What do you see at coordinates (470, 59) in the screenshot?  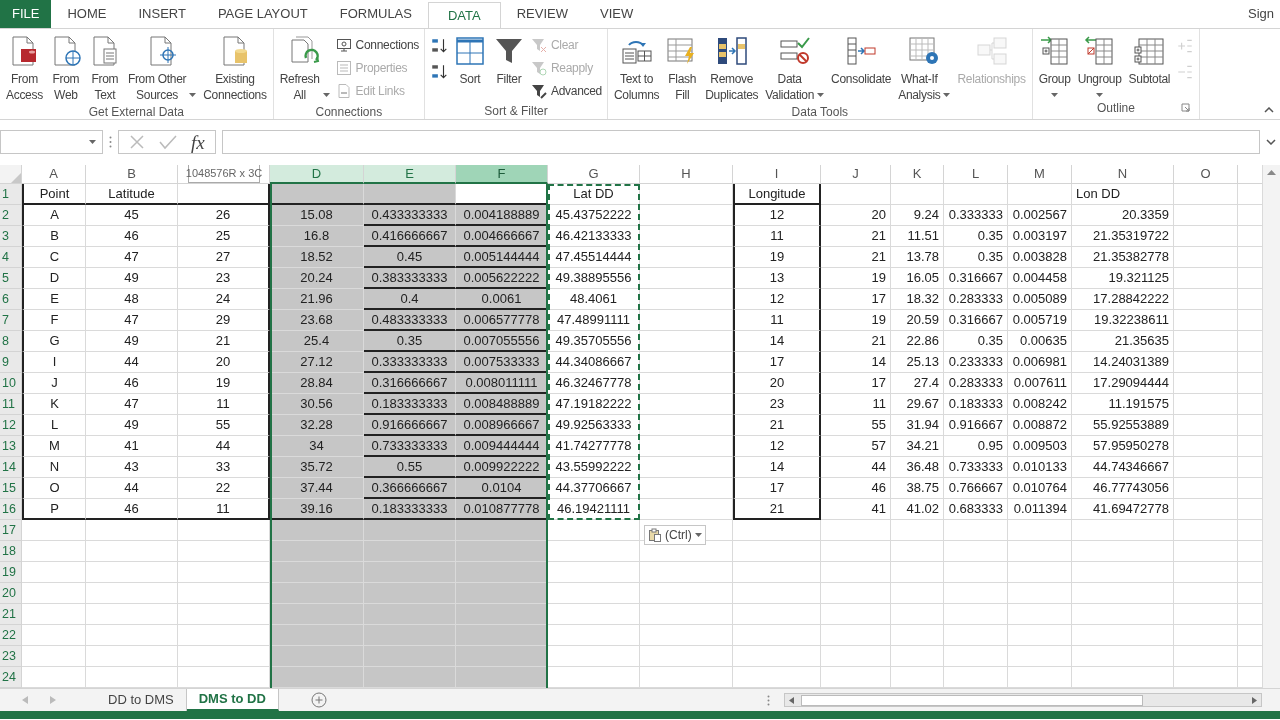 I see `ribbon-button: Sort` at bounding box center [470, 59].